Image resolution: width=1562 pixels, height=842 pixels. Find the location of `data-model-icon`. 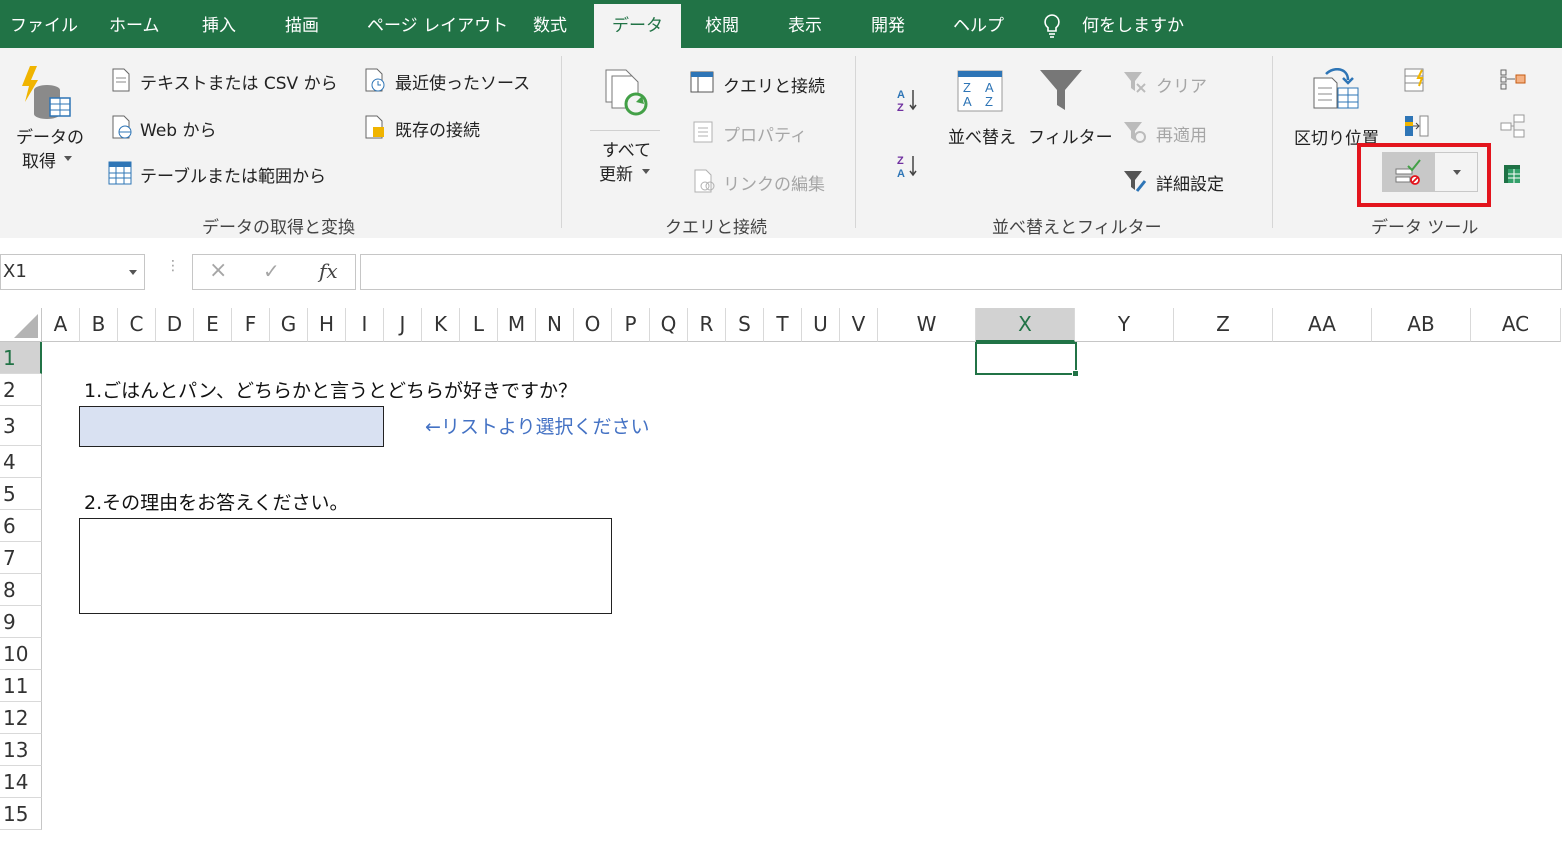

data-model-icon is located at coordinates (1512, 174).